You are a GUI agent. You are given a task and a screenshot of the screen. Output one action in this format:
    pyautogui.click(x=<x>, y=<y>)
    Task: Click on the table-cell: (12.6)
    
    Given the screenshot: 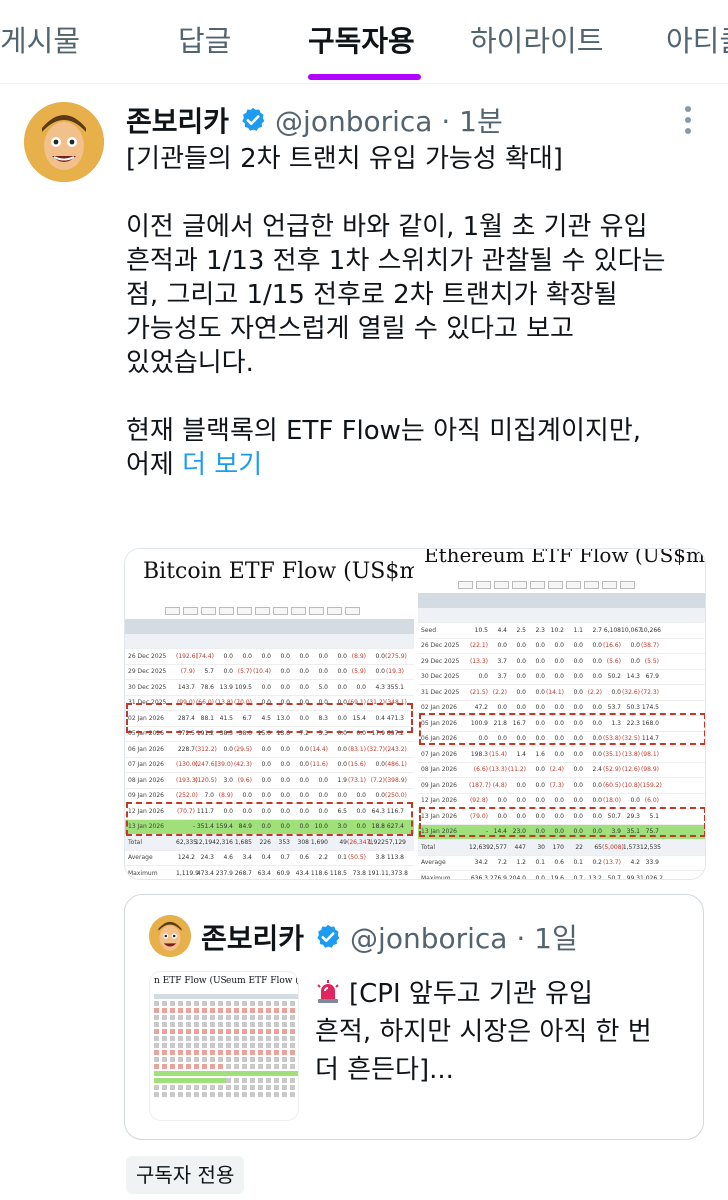 What is the action you would take?
    pyautogui.click(x=630, y=770)
    